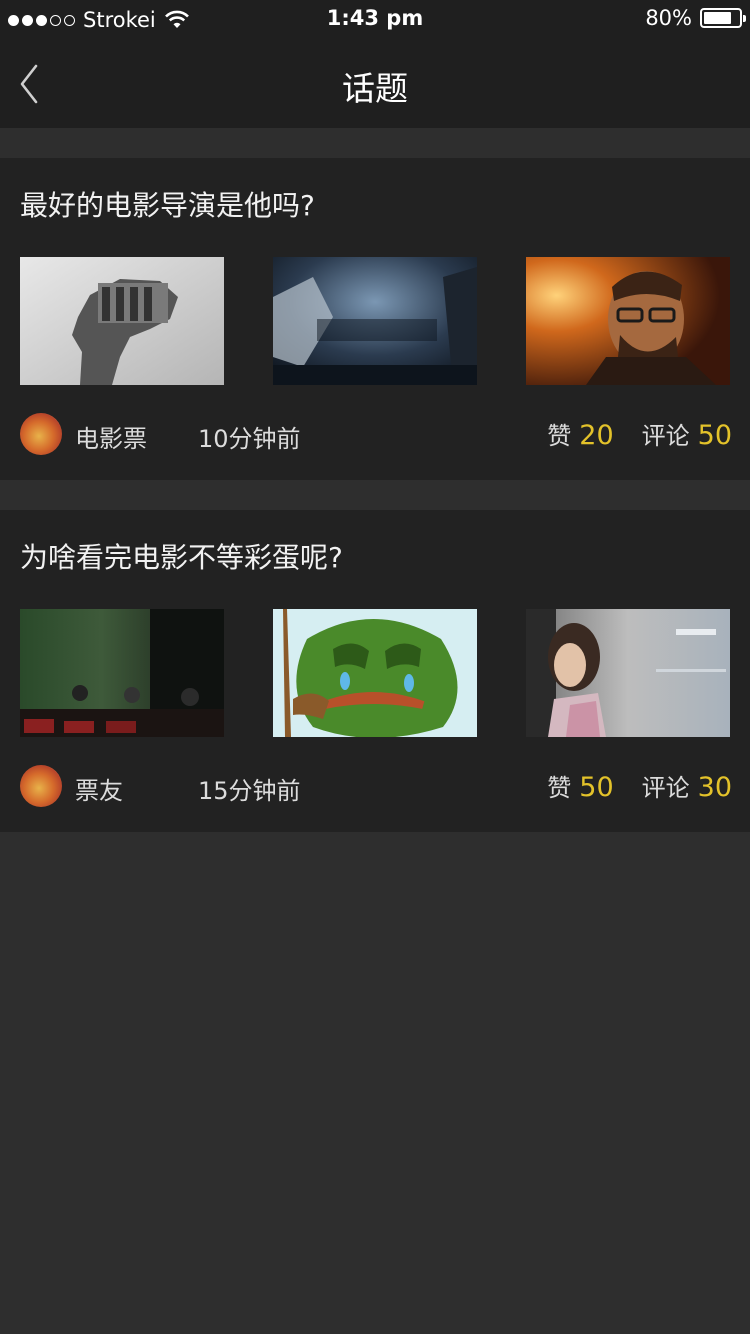 The height and width of the screenshot is (1334, 750). I want to click on post-time: 10分钟前, so click(249, 439).